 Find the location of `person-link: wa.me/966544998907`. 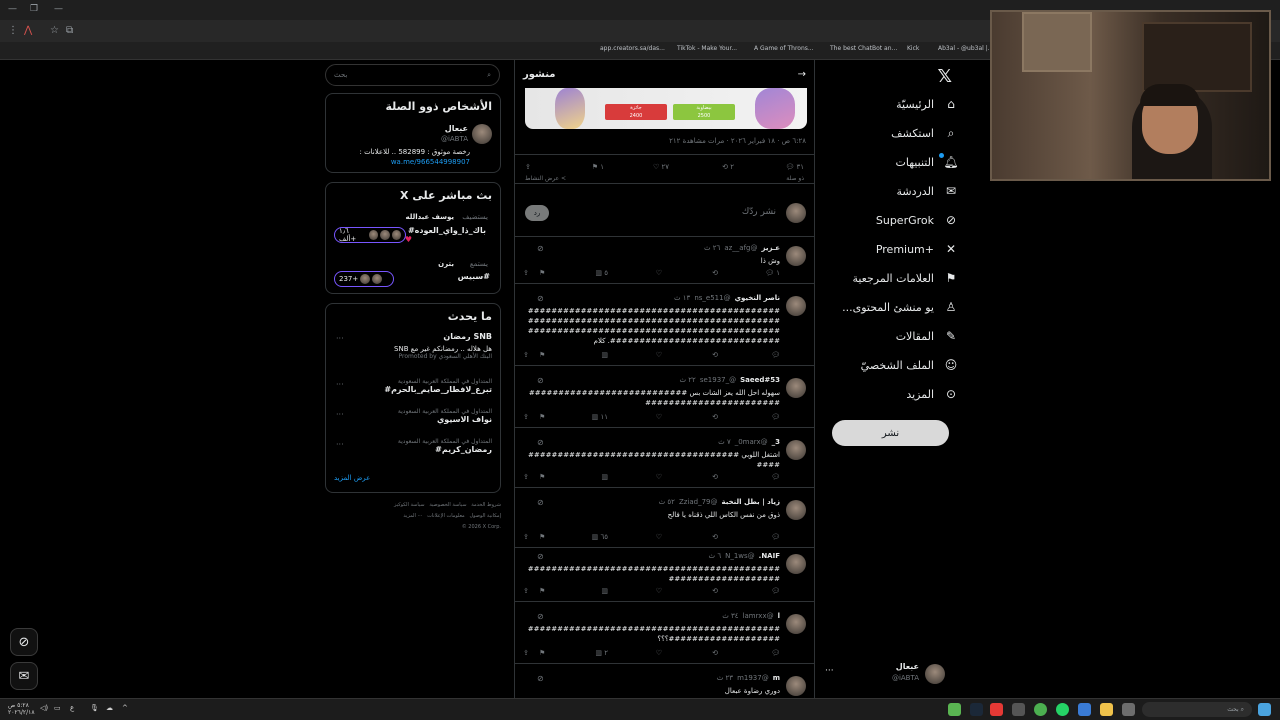

person-link: wa.me/966544998907 is located at coordinates (430, 162).